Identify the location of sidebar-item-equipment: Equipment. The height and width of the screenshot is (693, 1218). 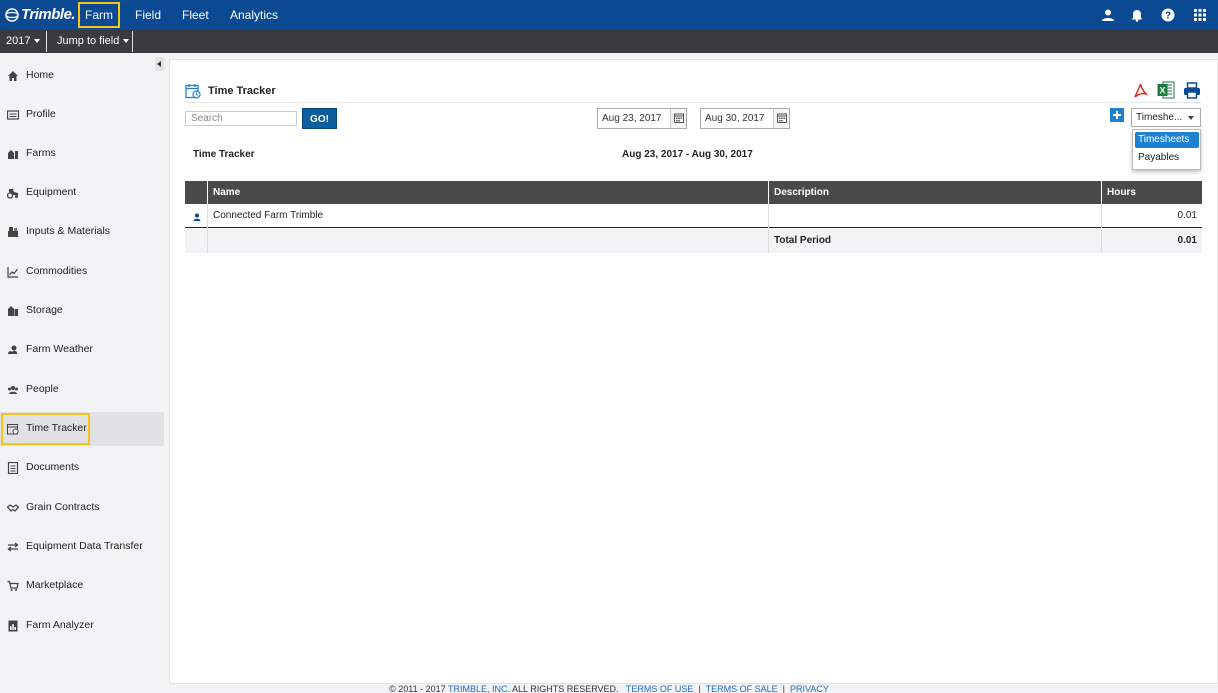
(82, 193).